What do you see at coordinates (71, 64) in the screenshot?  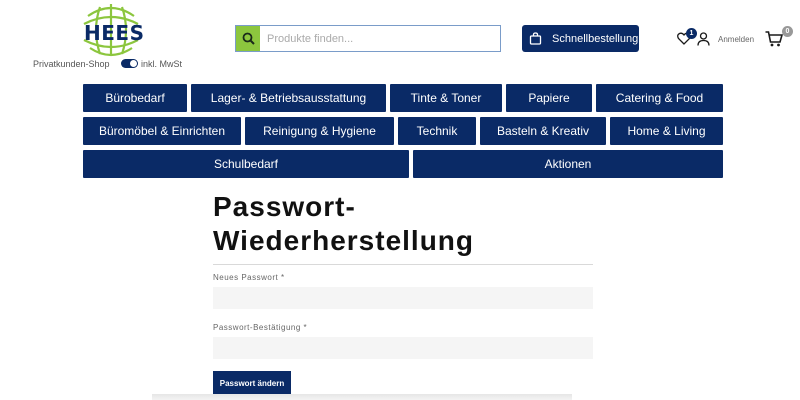 I see `shop-type-label: Privatkunden-Shop` at bounding box center [71, 64].